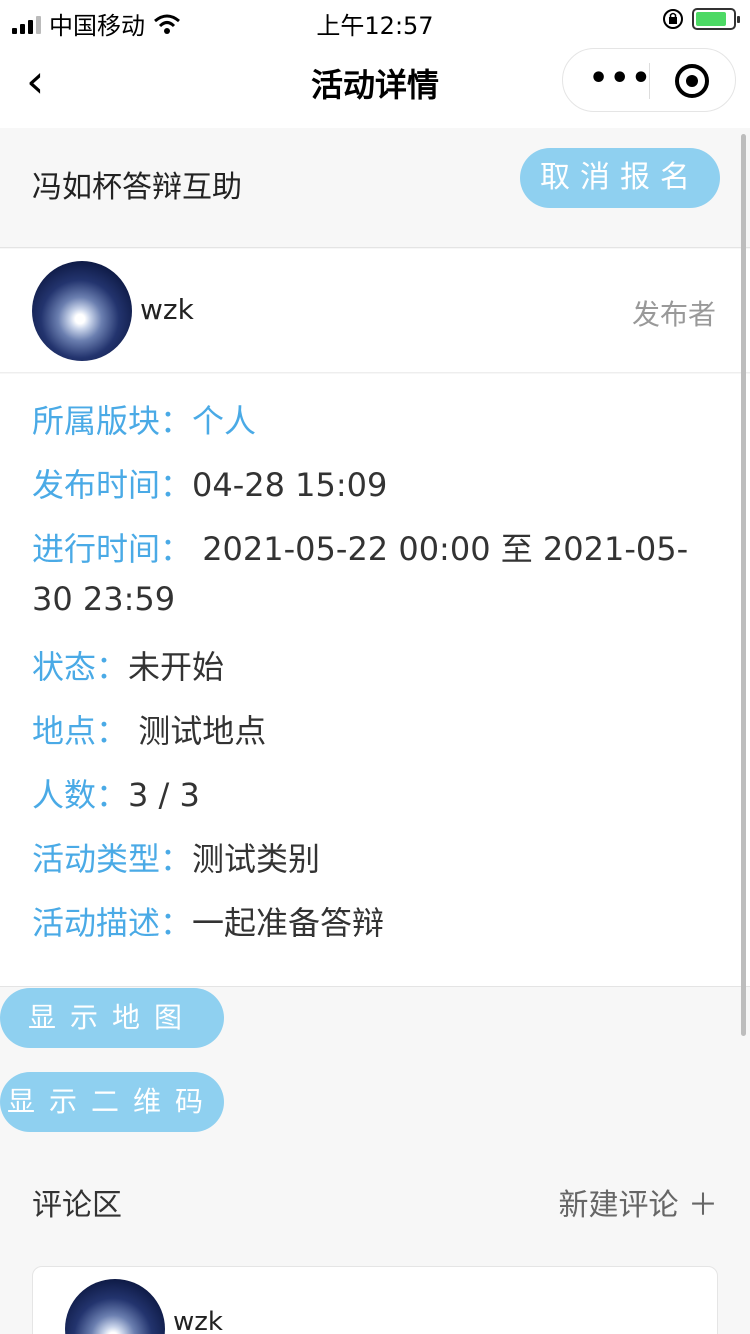 This screenshot has height=1334, width=750. Describe the element at coordinates (692, 81) in the screenshot. I see `close-mini-program-icon` at that location.